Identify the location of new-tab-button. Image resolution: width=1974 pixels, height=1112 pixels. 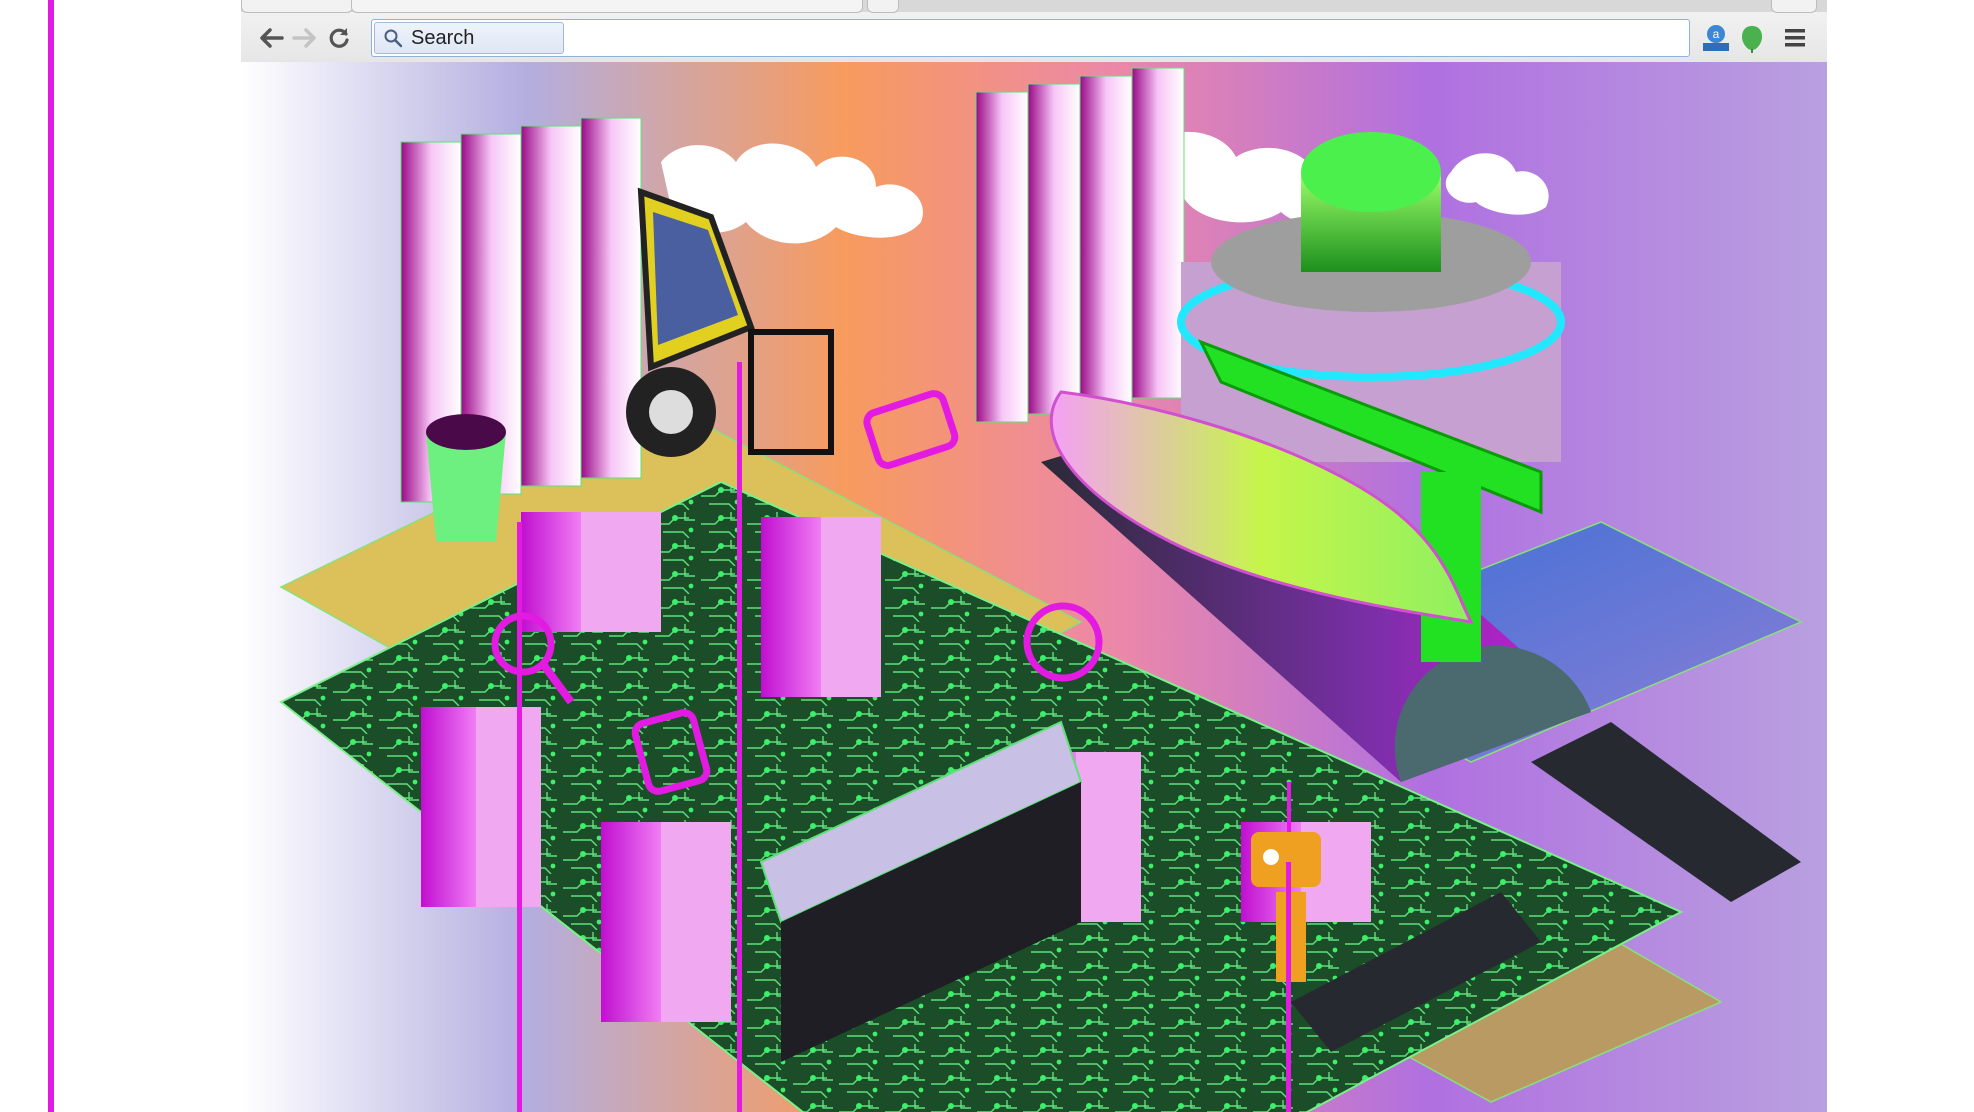
(883, 6).